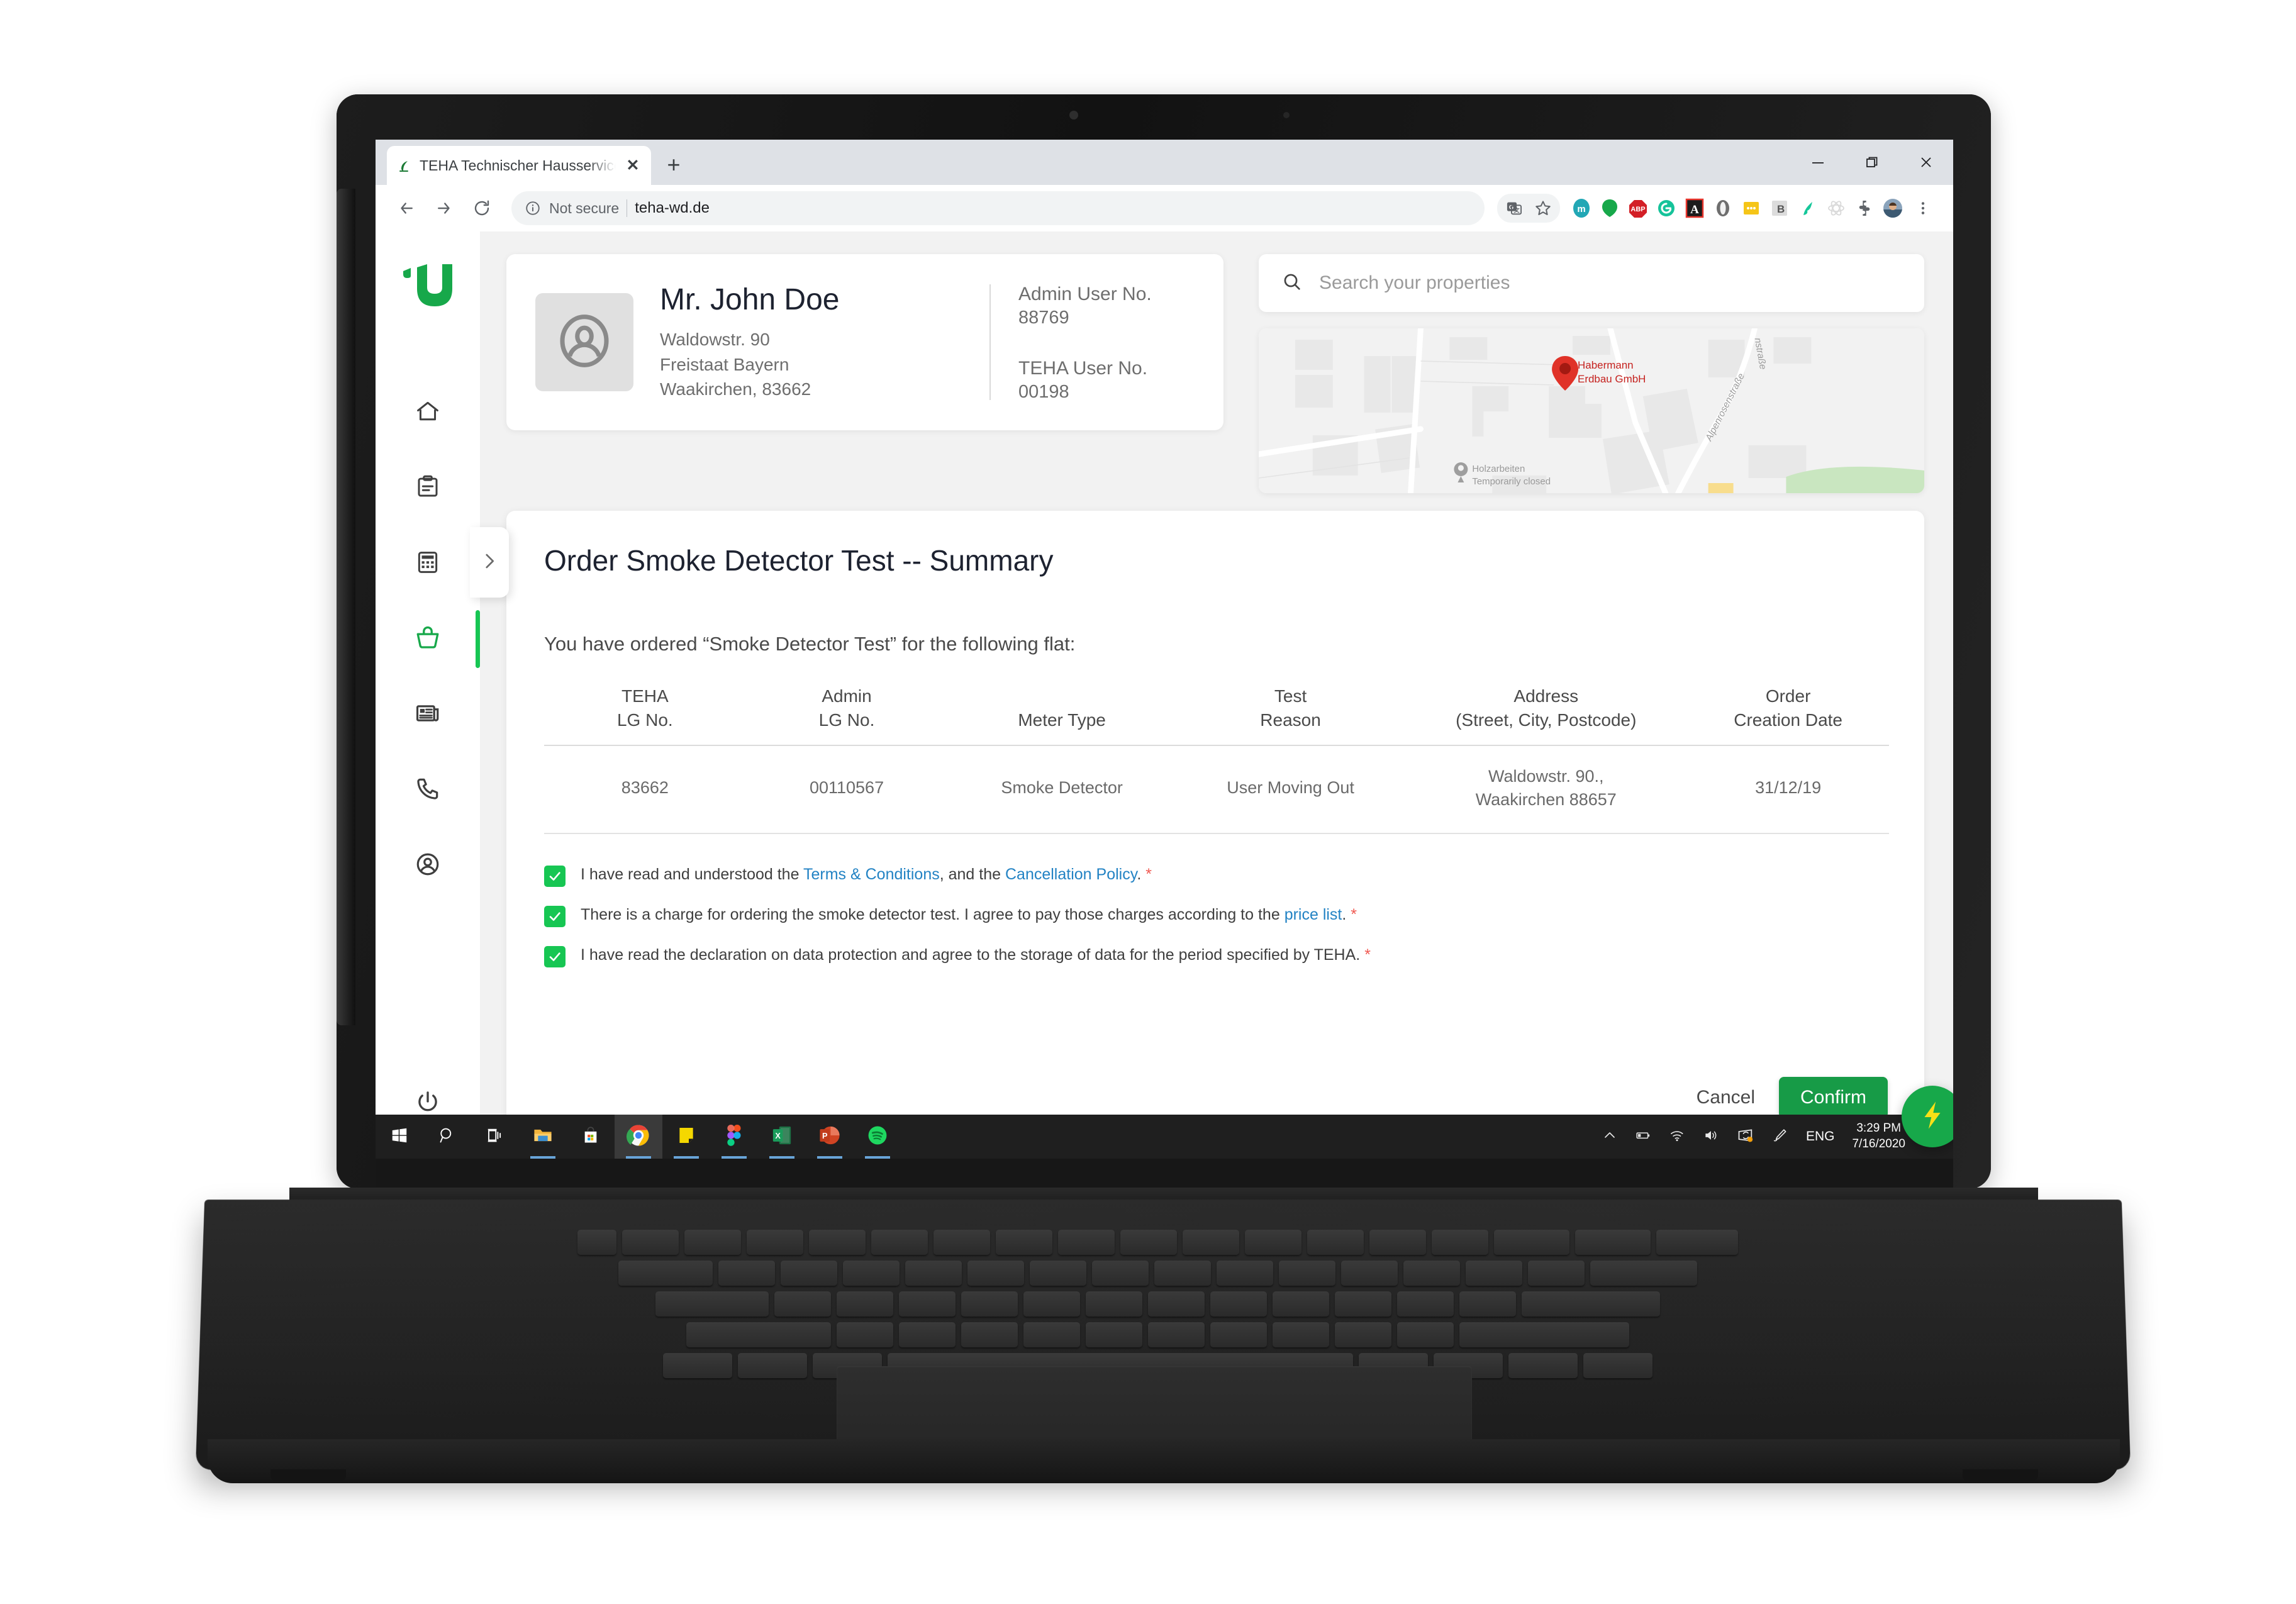 The width and height of the screenshot is (2296, 1604). Describe the element at coordinates (1071, 874) in the screenshot. I see `consent-link: Cancellation Policy` at that location.